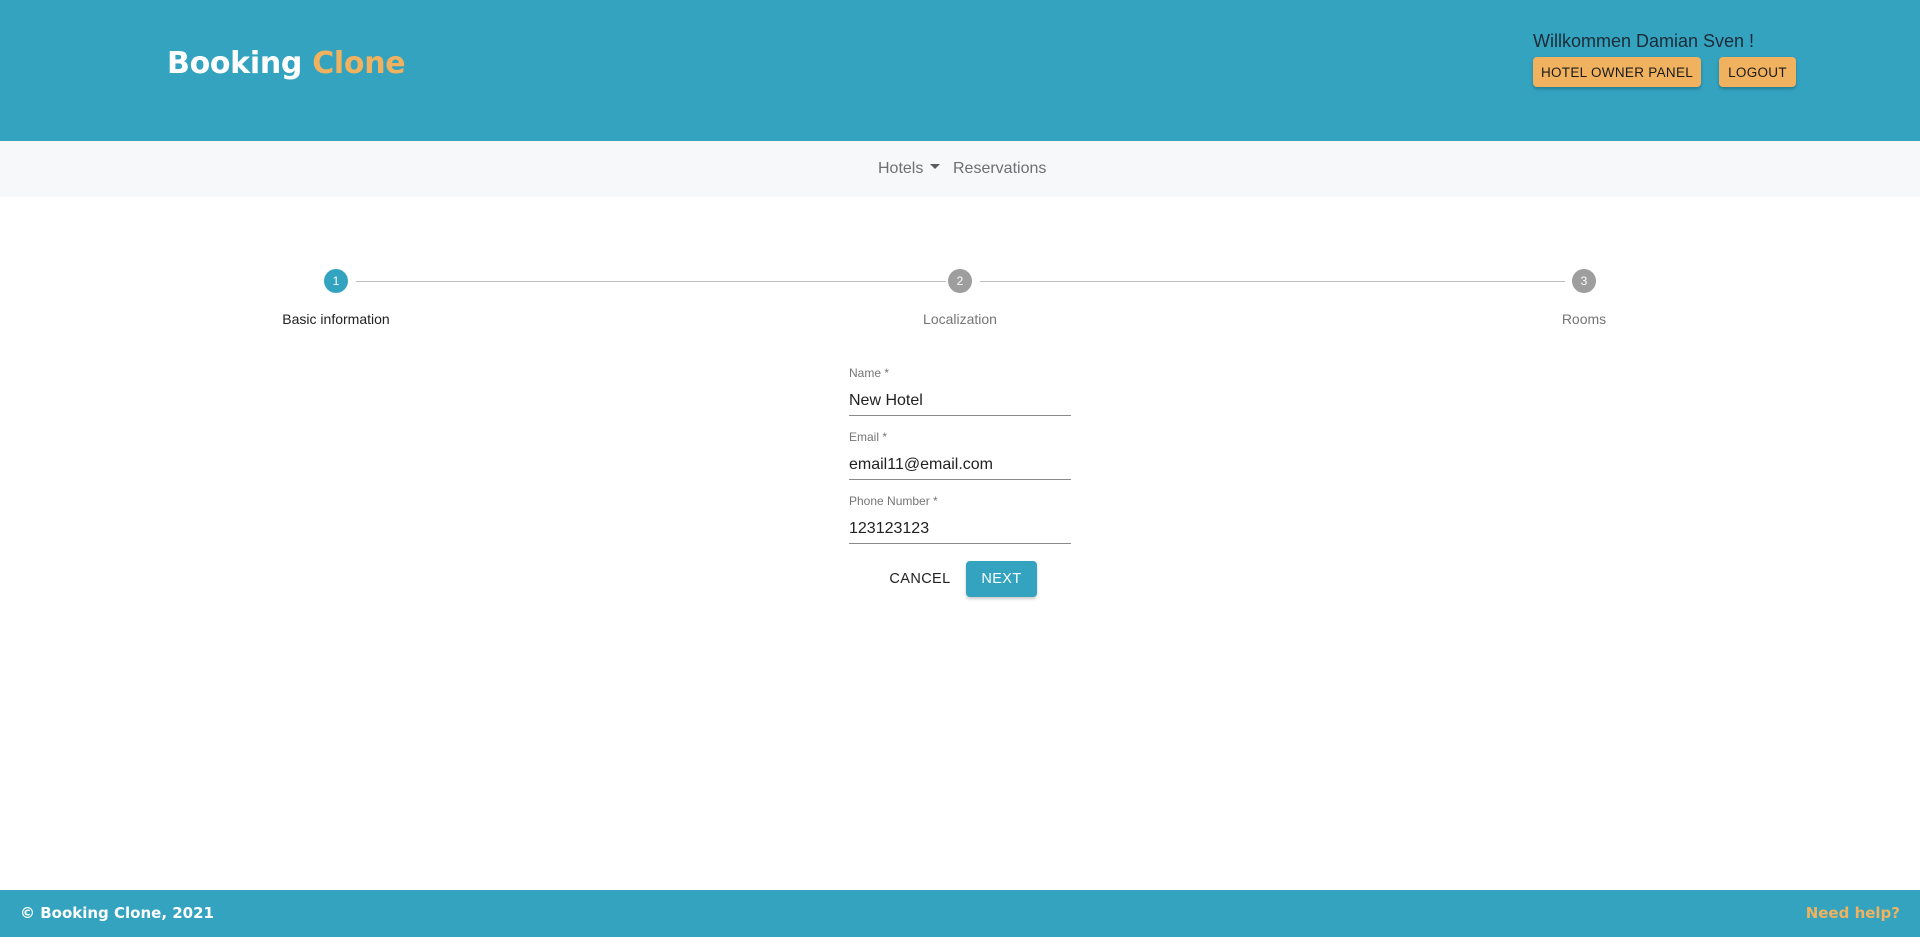 This screenshot has height=937, width=1920. Describe the element at coordinates (117, 913) in the screenshot. I see `footer-copyright: © Booking Clone, 2021` at that location.